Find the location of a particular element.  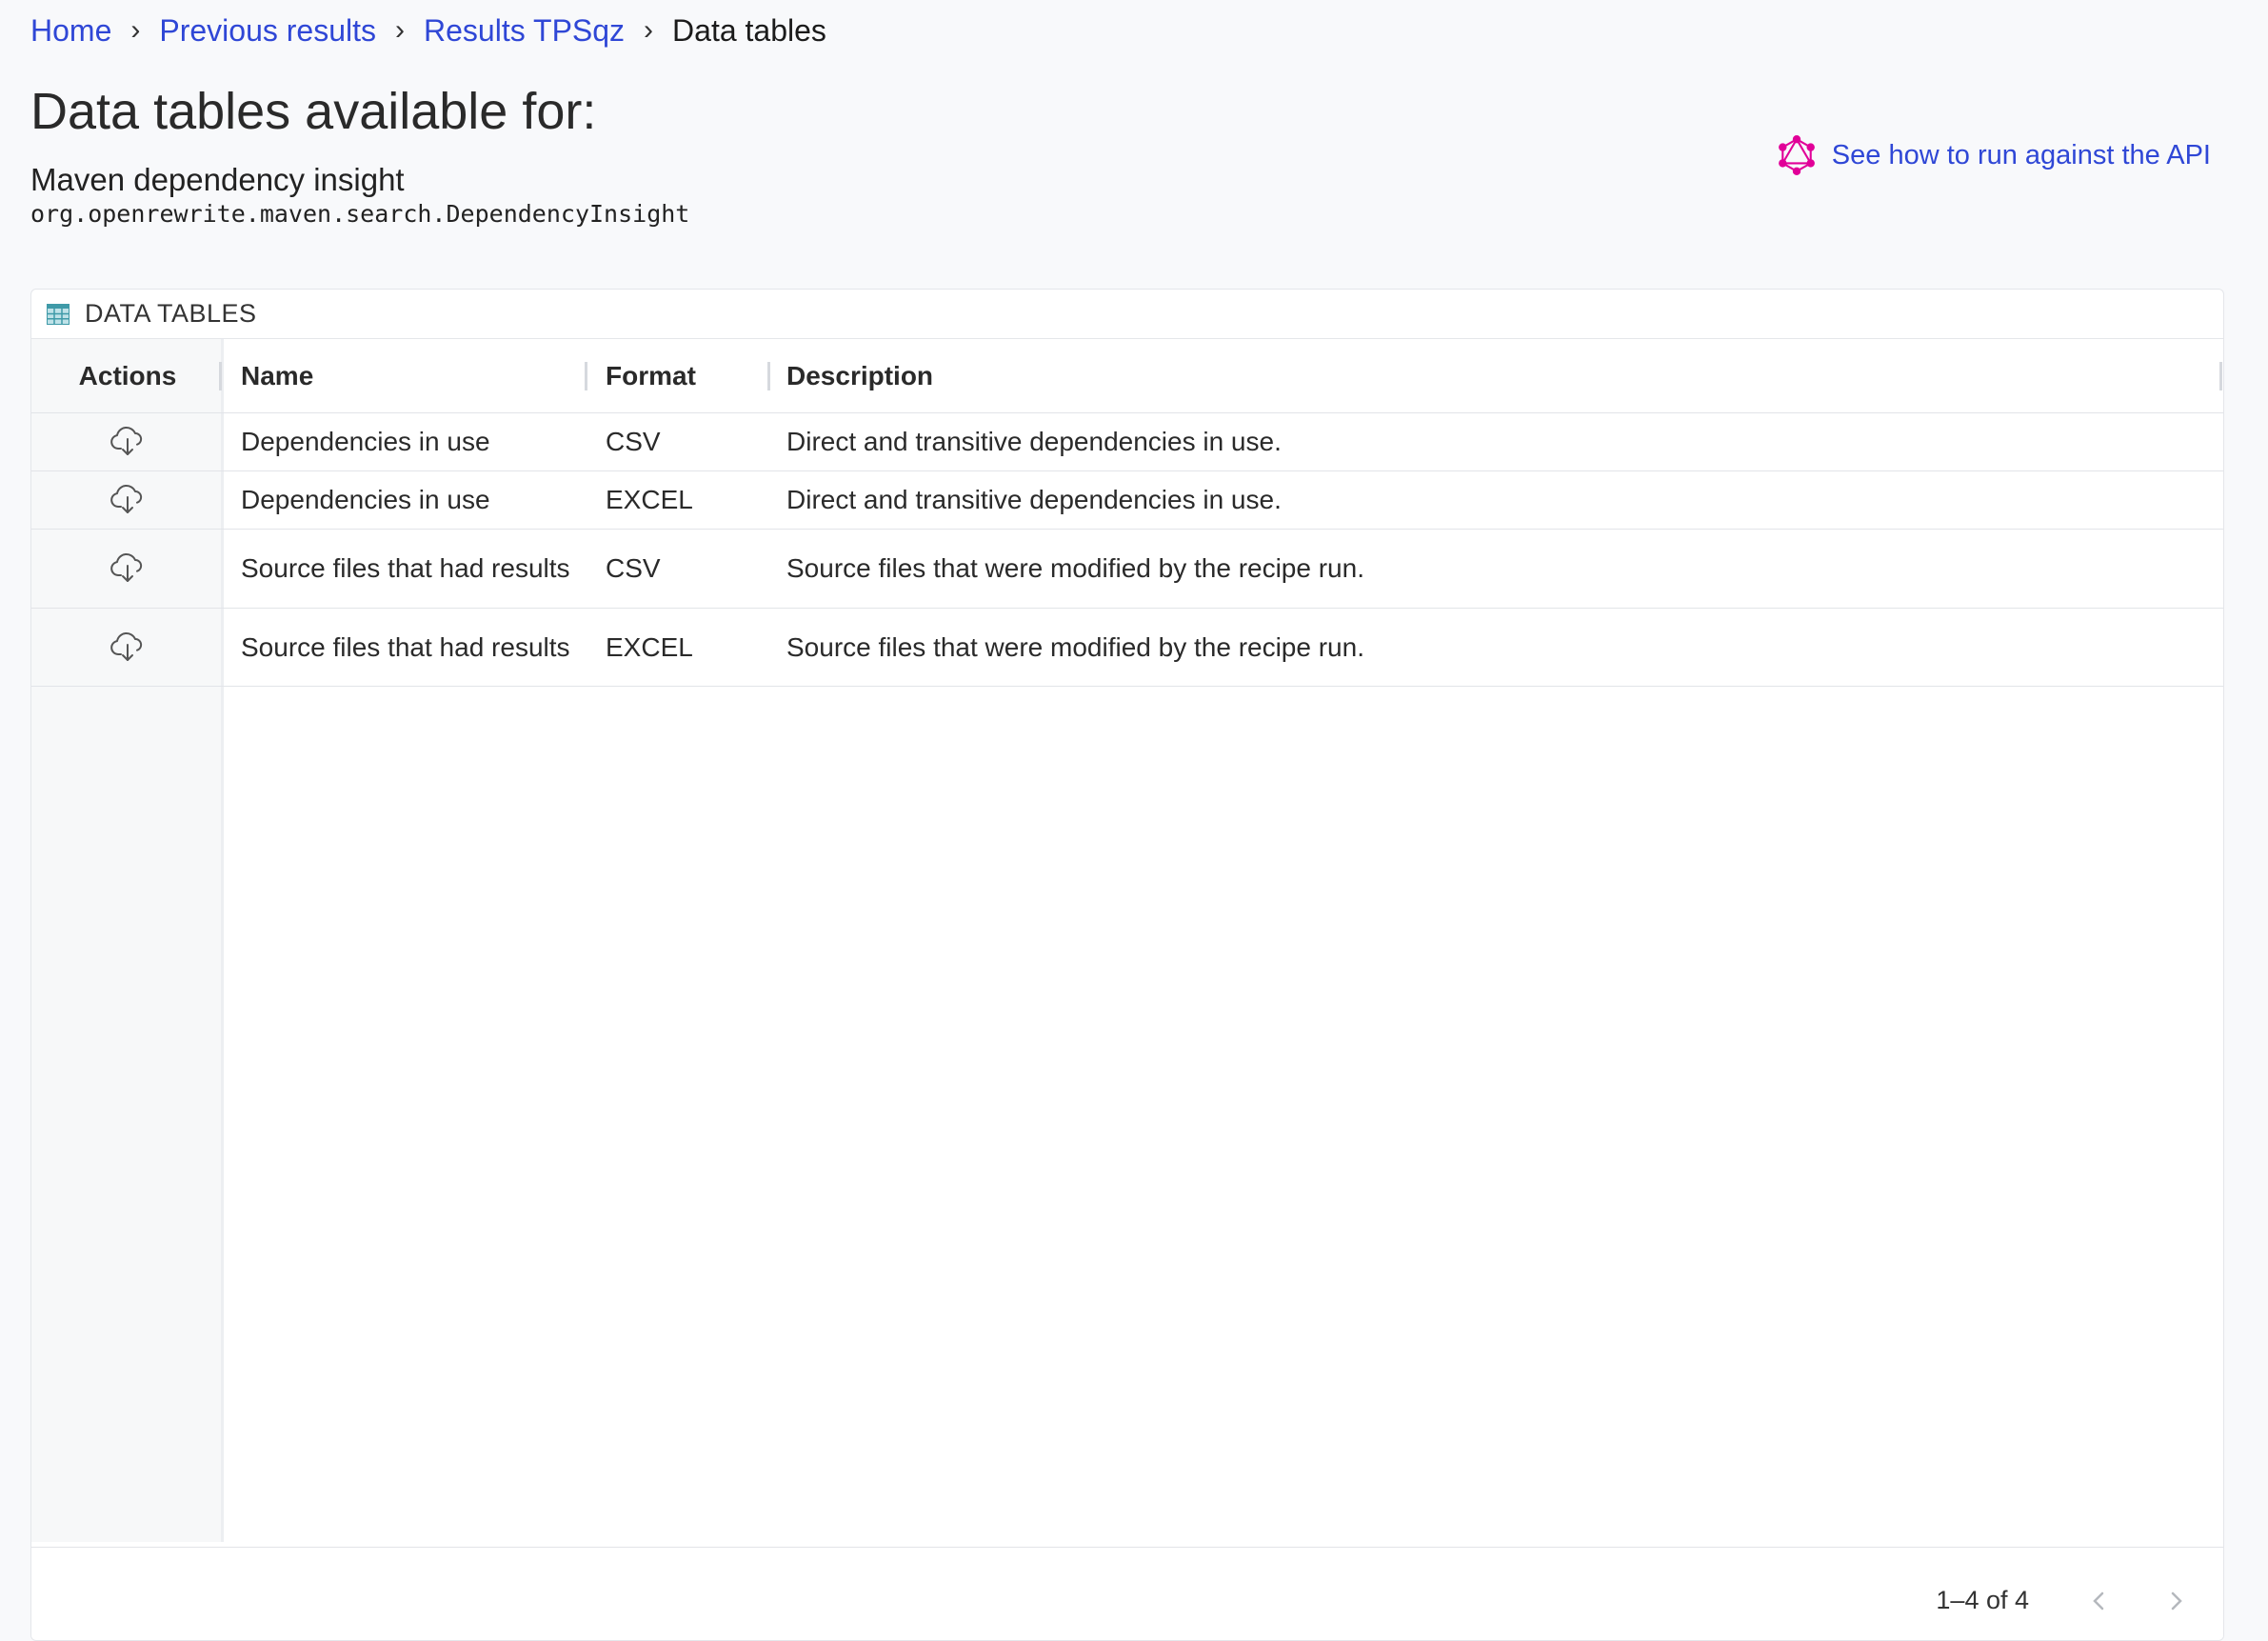

table-header-row: Actions Name Format Description is located at coordinates (1127, 376).